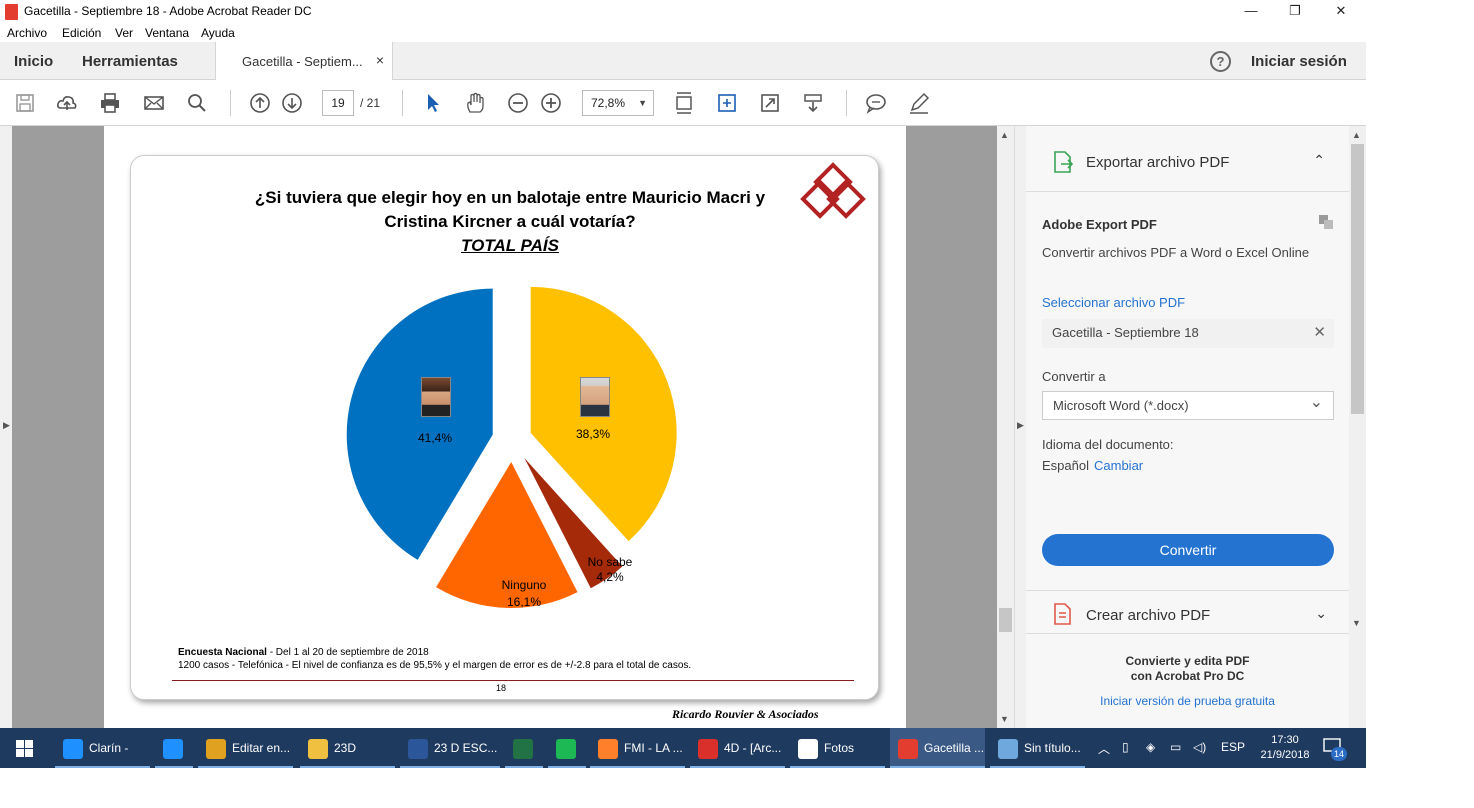  I want to click on clear-icon: ✕, so click(1319, 332).